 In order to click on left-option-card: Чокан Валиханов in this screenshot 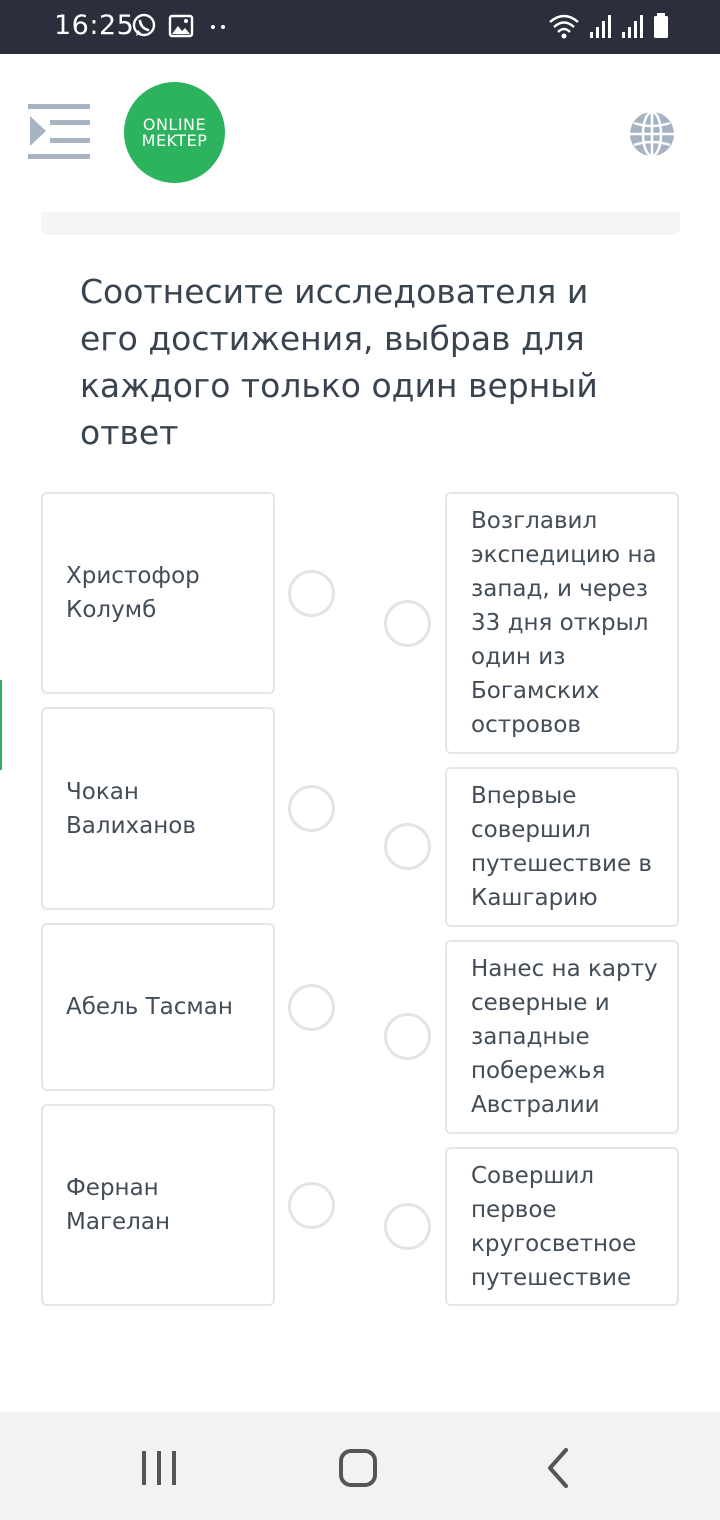, I will do `click(158, 808)`.